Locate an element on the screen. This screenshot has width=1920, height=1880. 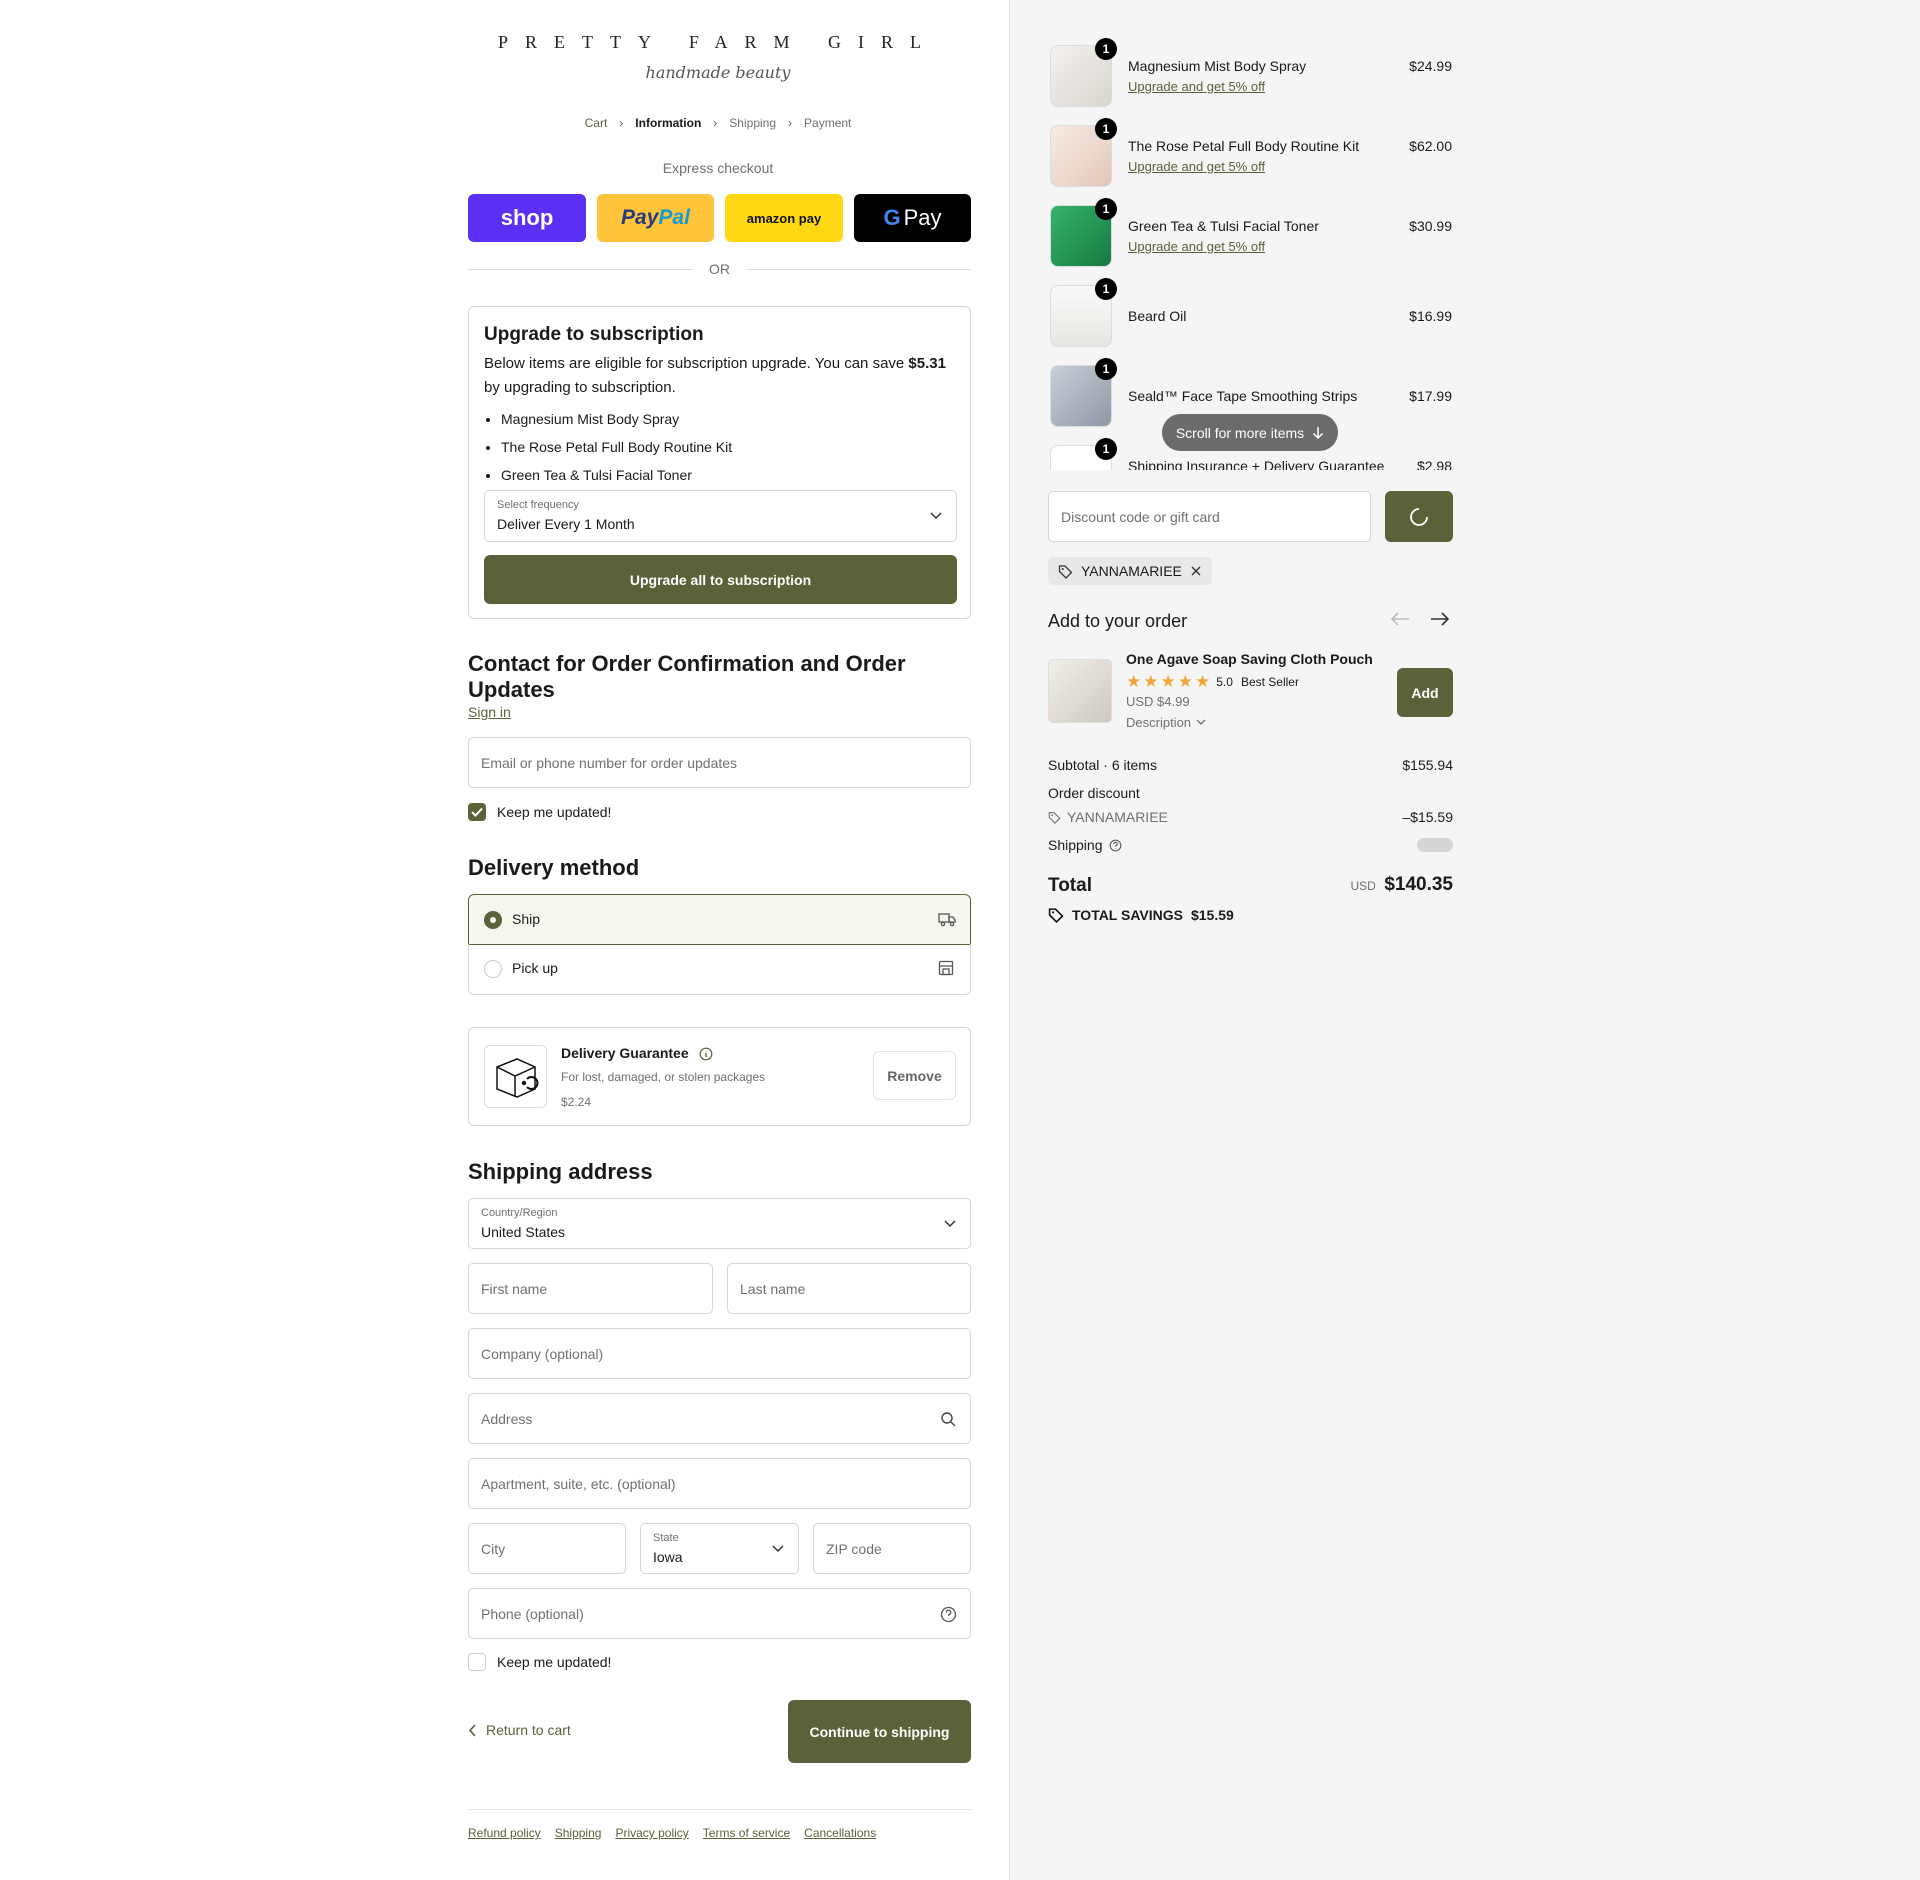
cart-item-price: $2.98 is located at coordinates (1434, 464).